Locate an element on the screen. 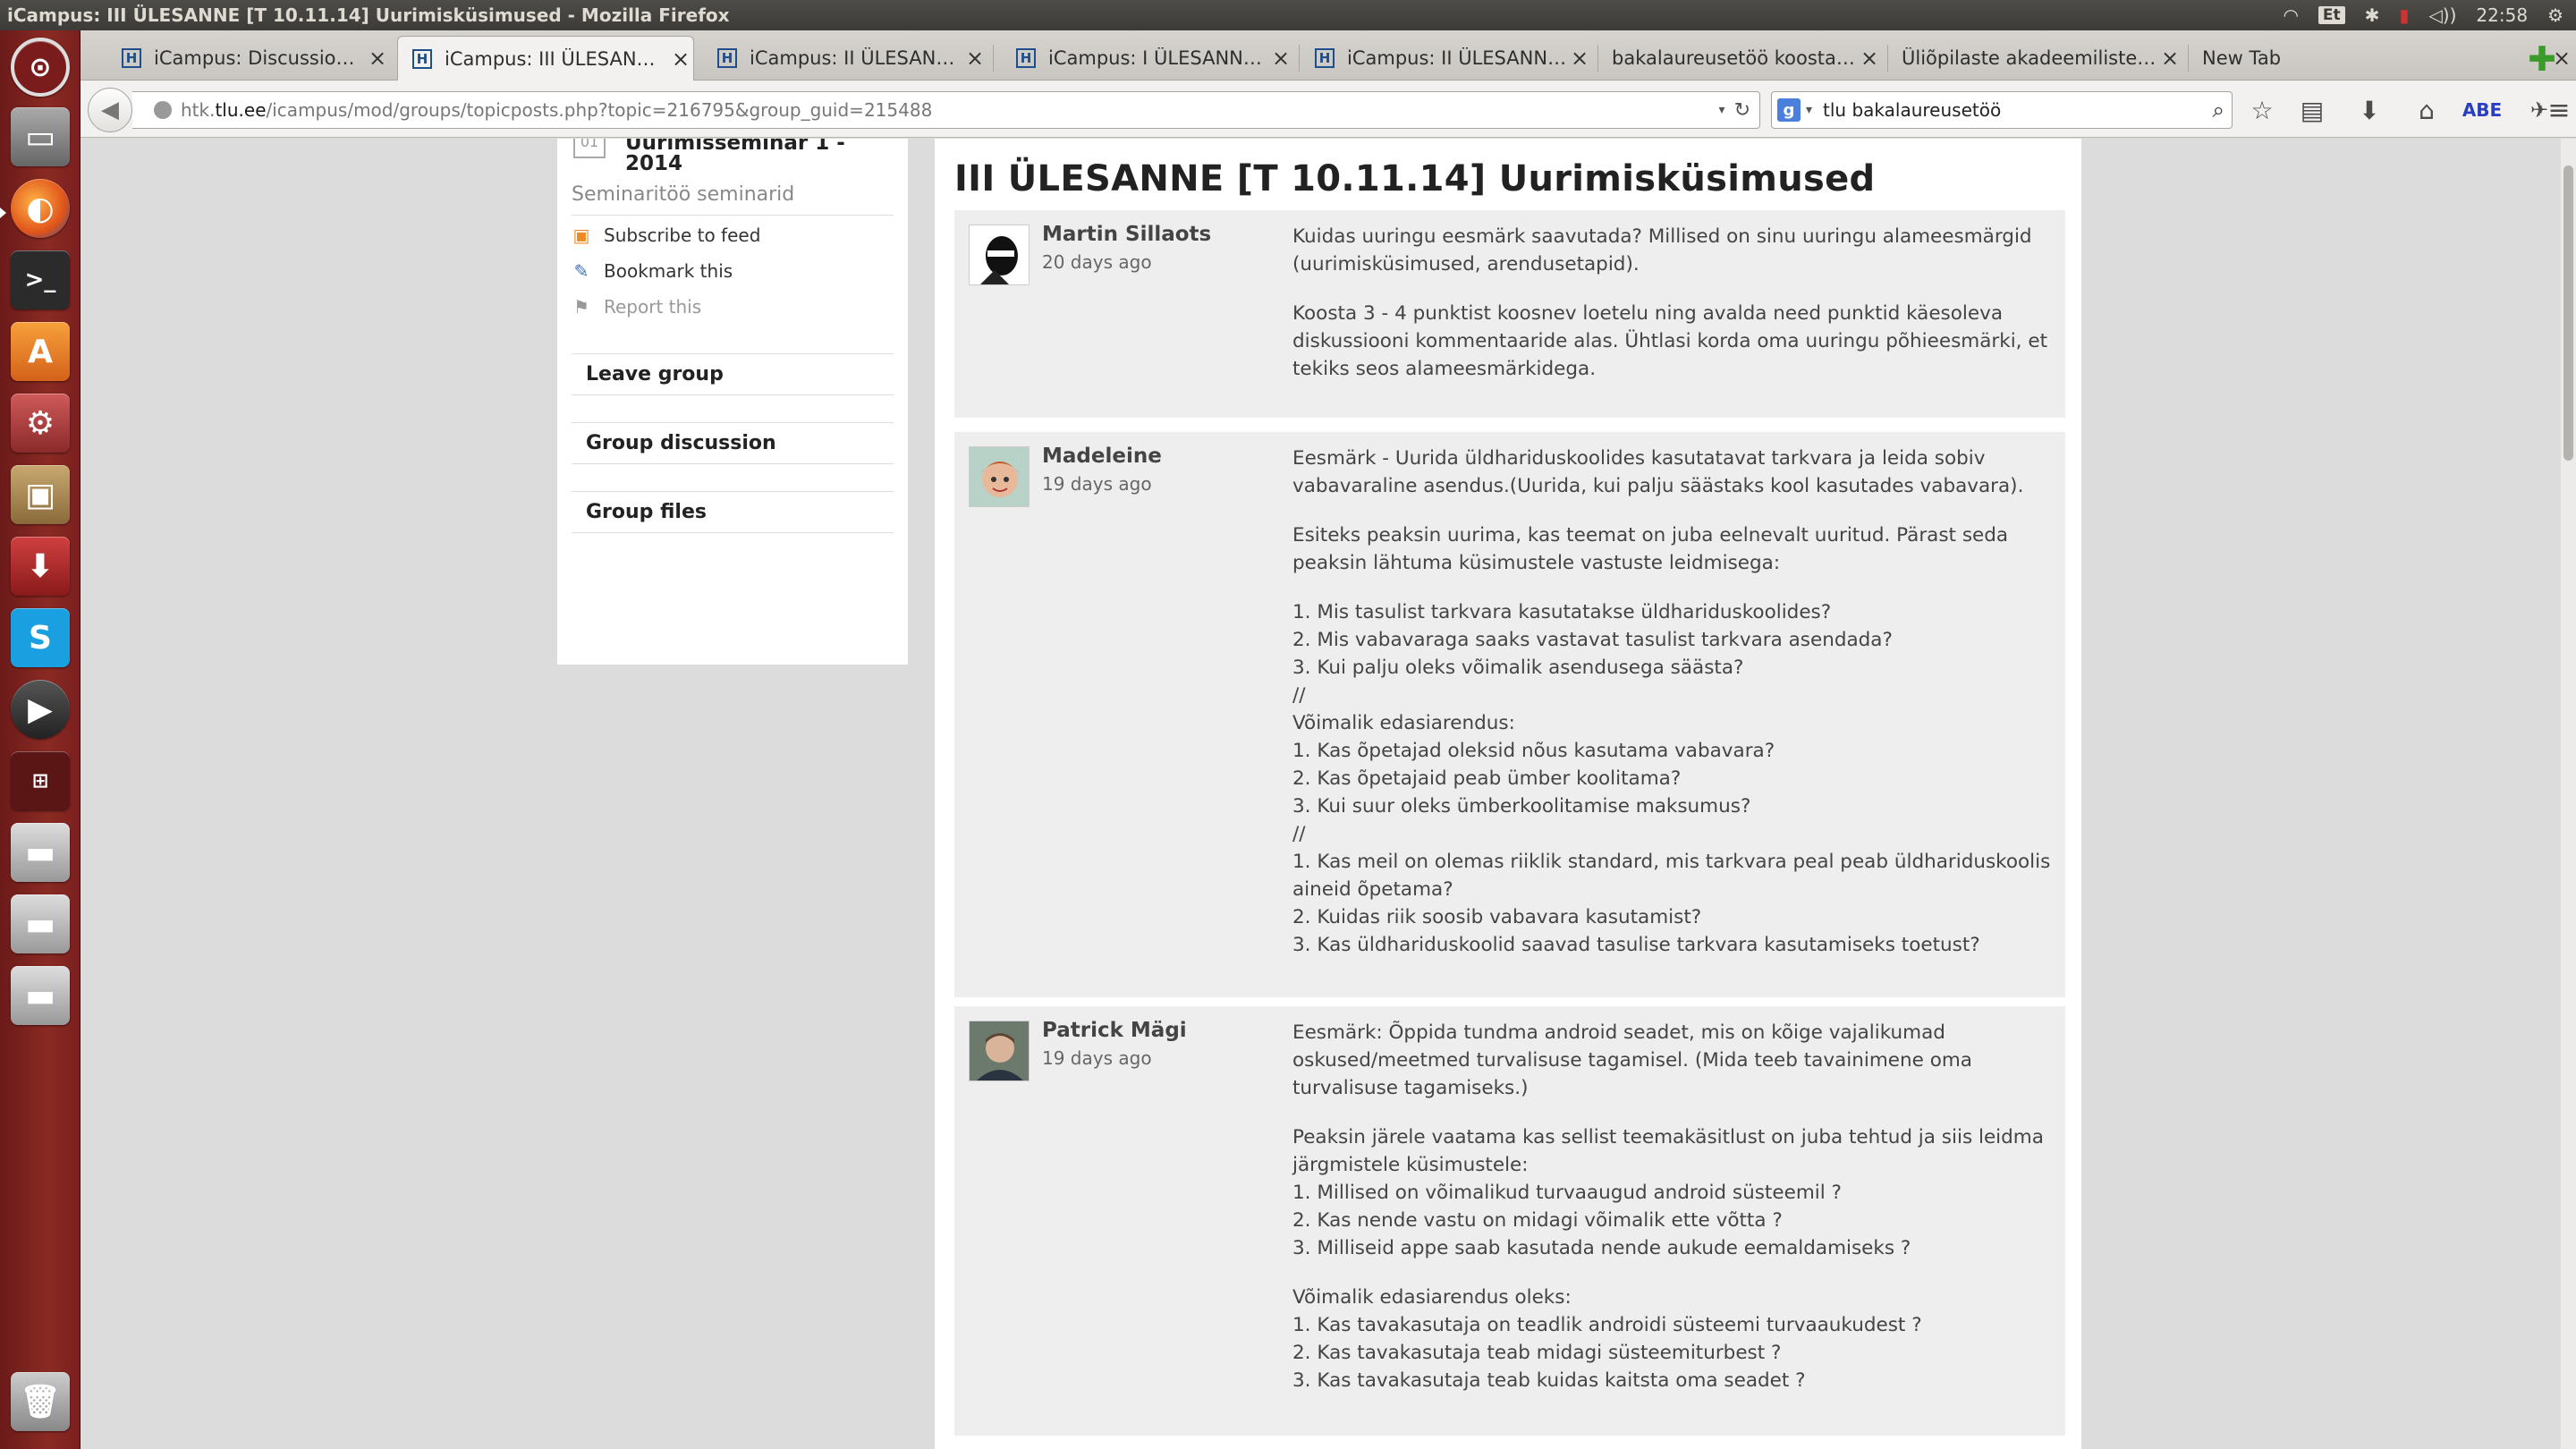 This screenshot has height=1449, width=2576. search-engine-icon: g is located at coordinates (1789, 110).